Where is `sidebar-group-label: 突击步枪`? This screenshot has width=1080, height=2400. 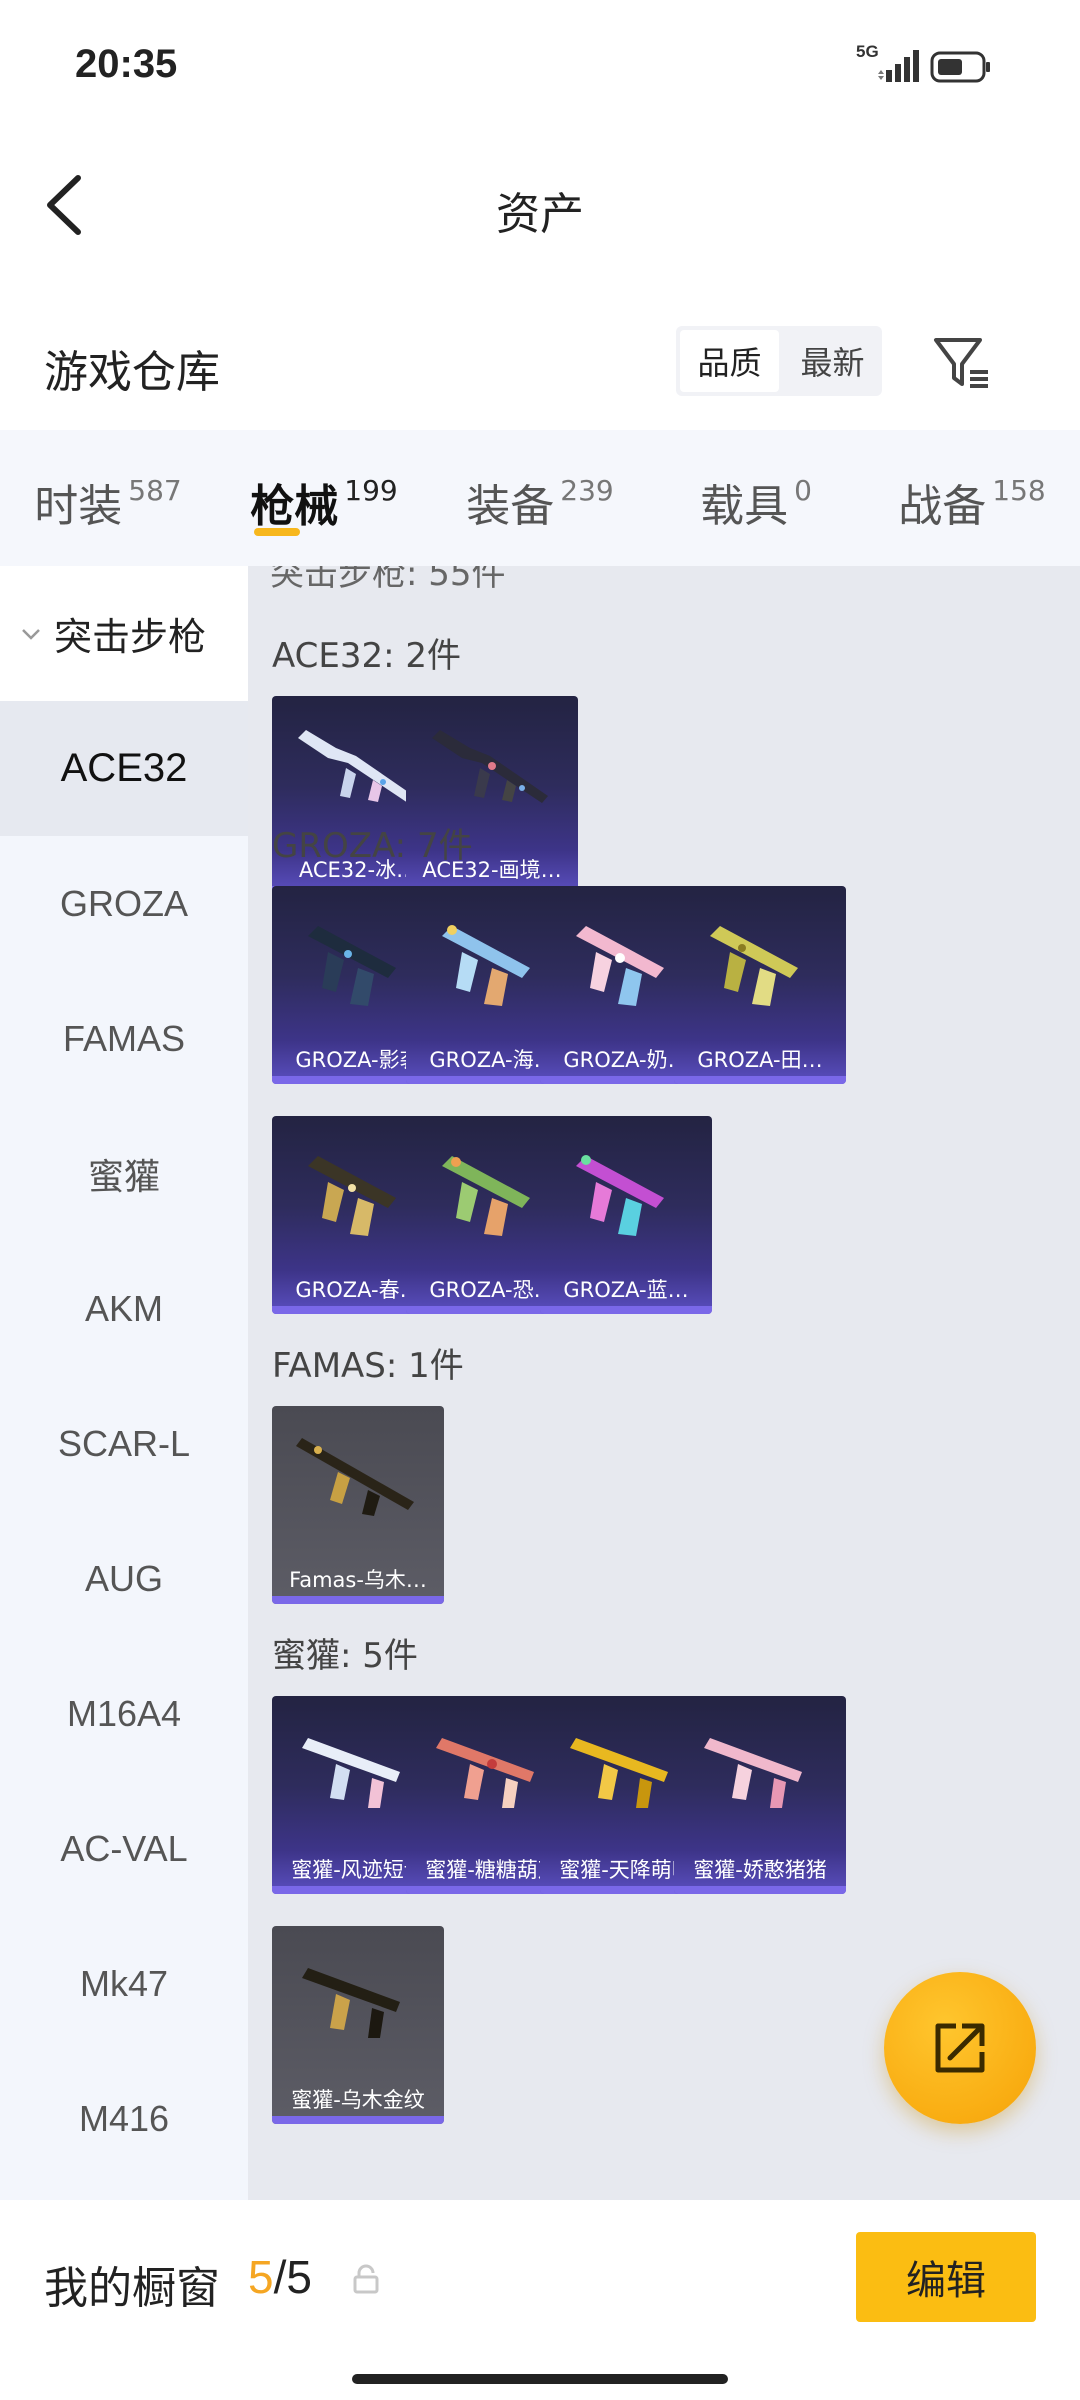
sidebar-group-label: 突击步枪 is located at coordinates (130, 637).